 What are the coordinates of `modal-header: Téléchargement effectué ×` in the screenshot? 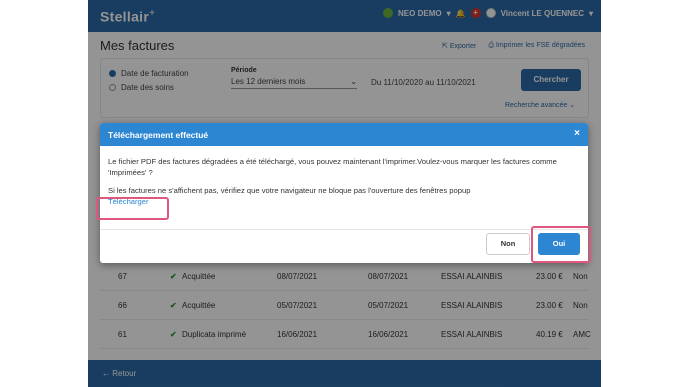 It's located at (344, 134).